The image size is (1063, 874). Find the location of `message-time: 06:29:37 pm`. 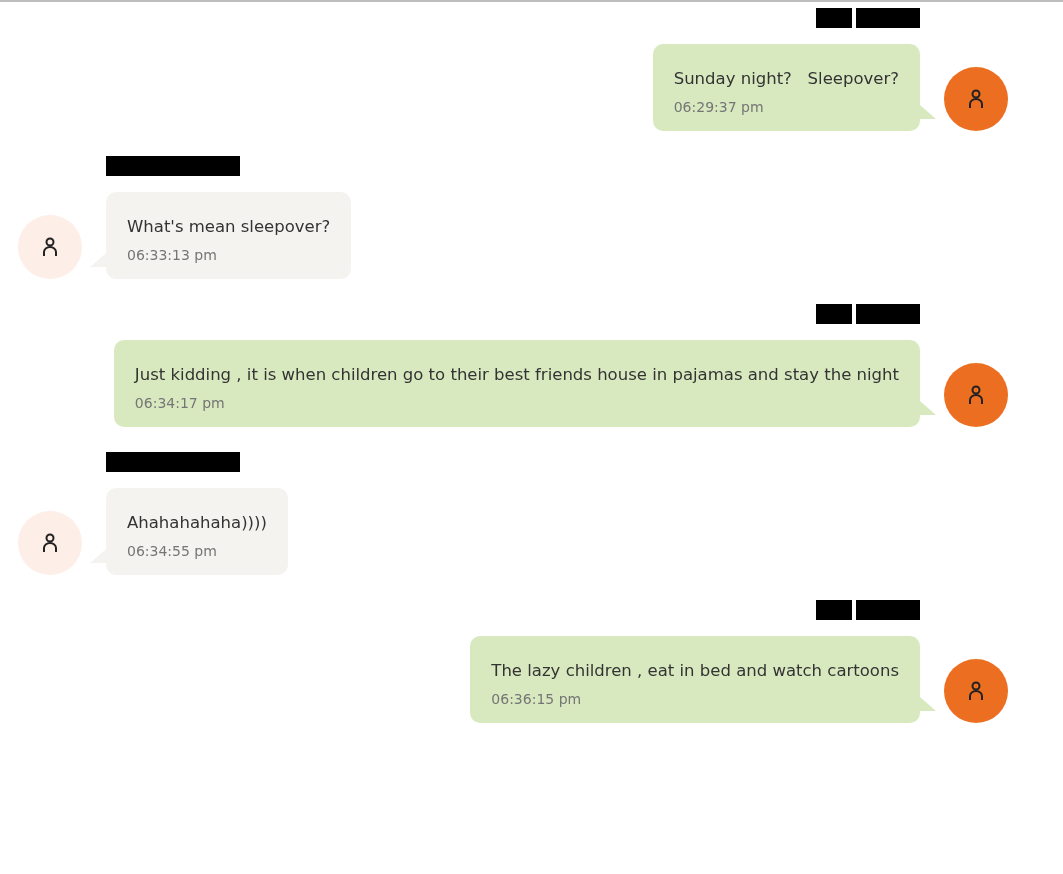

message-time: 06:29:37 pm is located at coordinates (719, 107).